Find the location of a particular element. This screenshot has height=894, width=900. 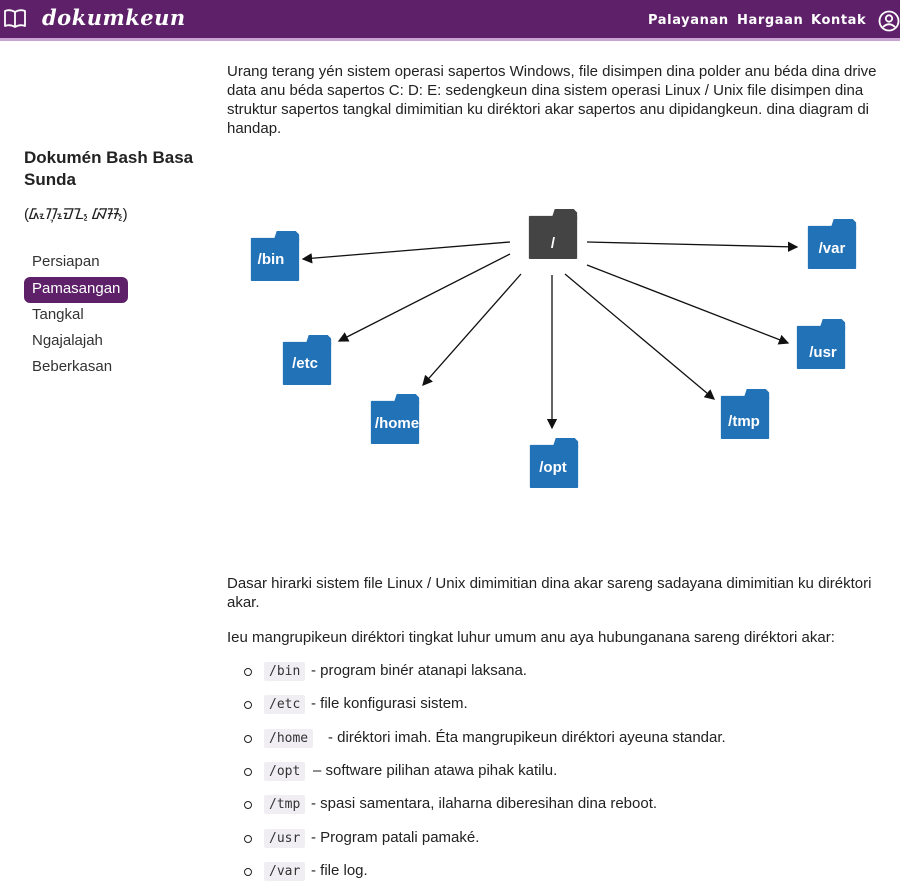

svg-text: /home is located at coordinates (397, 423).